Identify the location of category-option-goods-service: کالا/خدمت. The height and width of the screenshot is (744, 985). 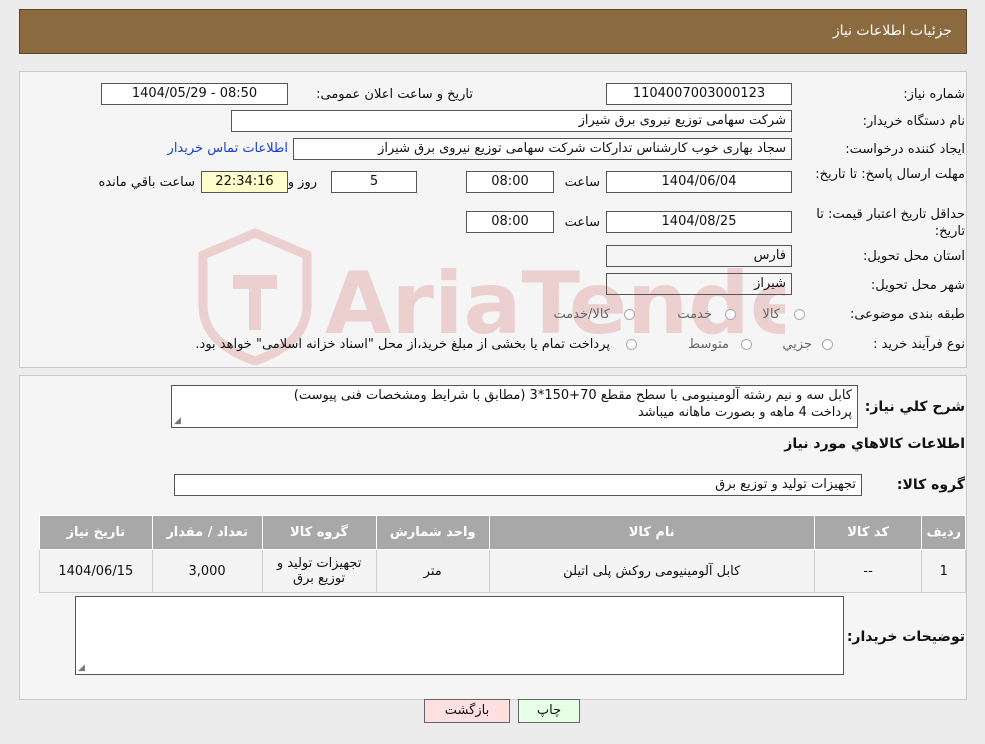
(581, 314).